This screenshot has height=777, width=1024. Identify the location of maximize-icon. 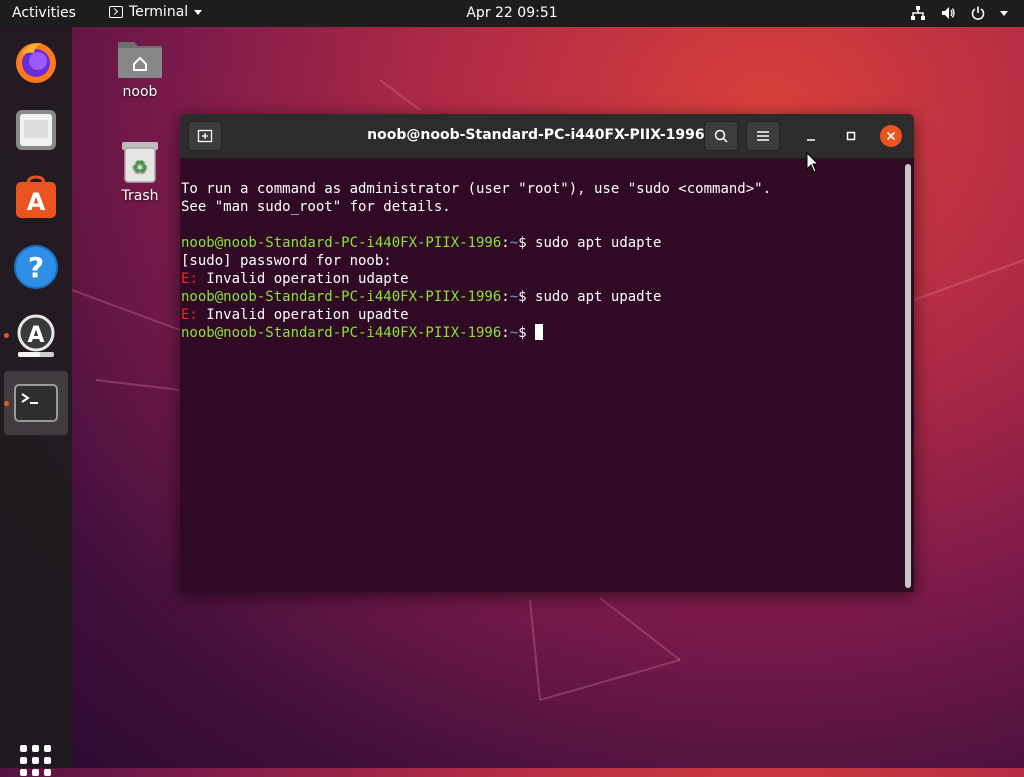
(851, 136).